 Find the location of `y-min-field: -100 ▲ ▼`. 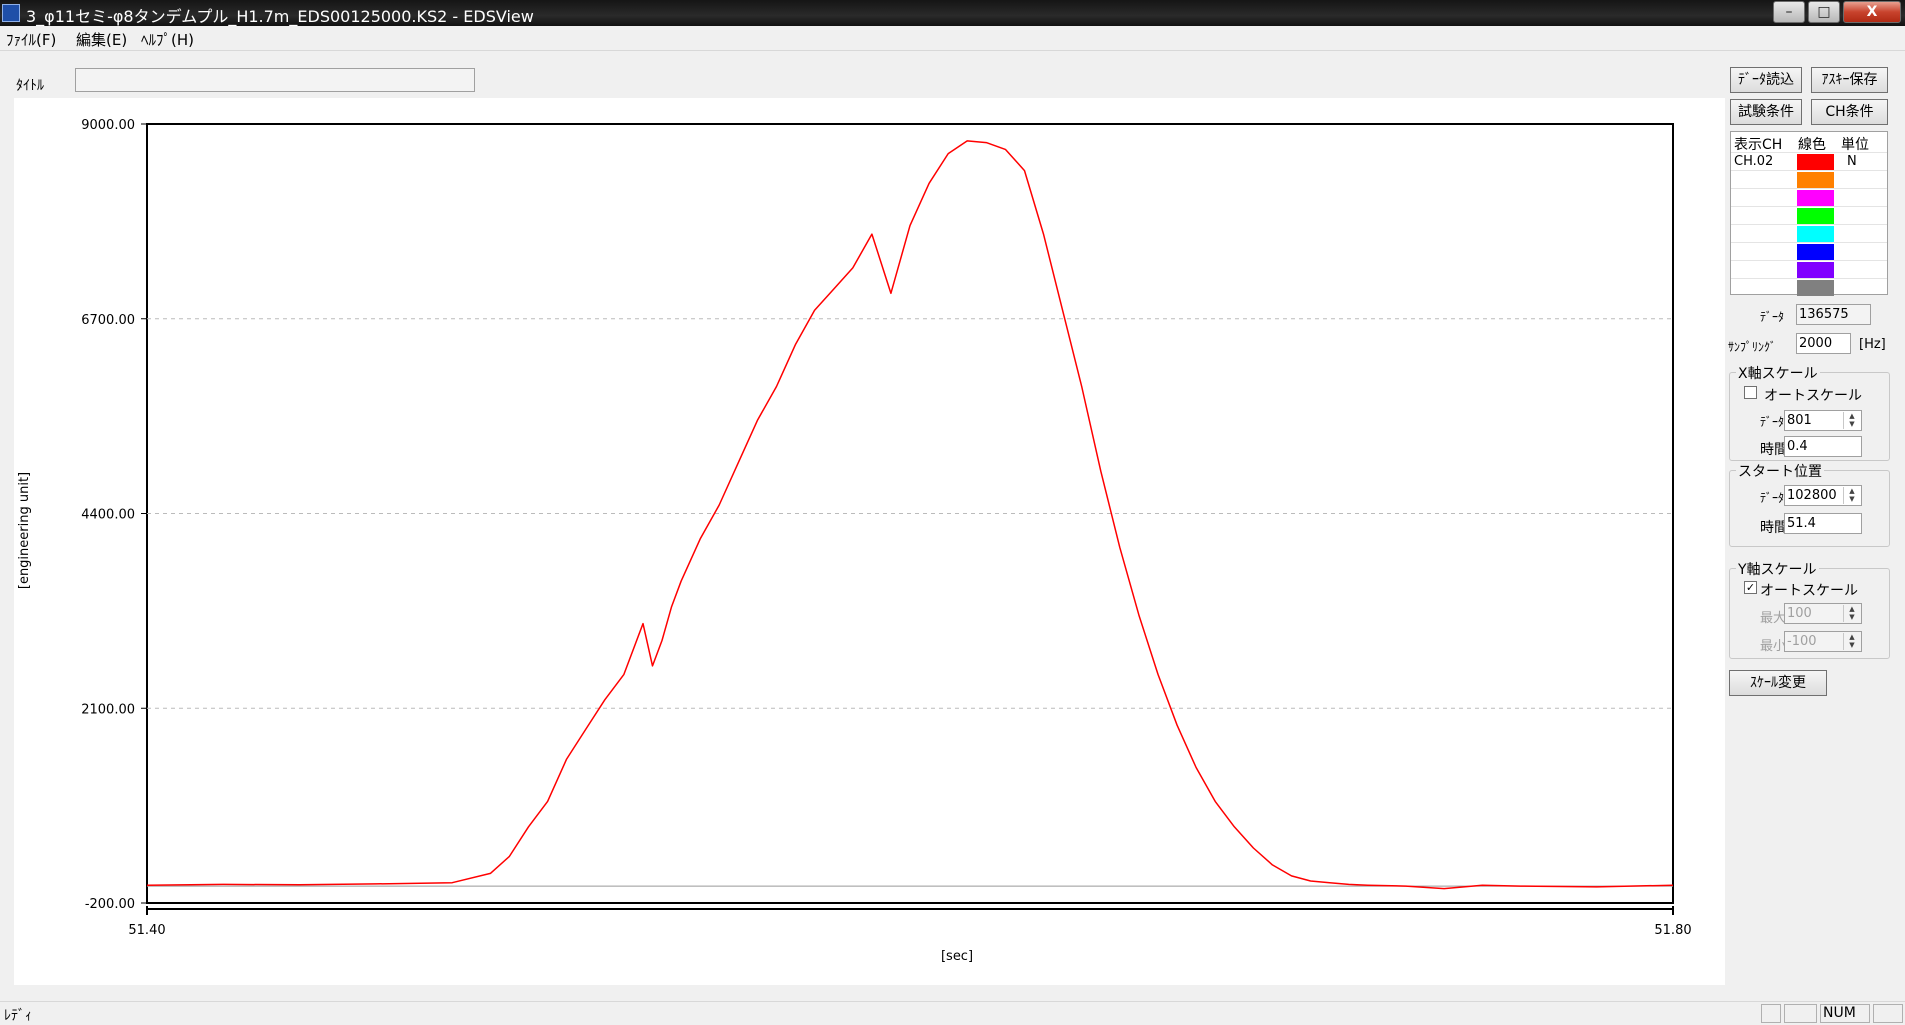

y-min-field: -100 ▲ ▼ is located at coordinates (1823, 641).